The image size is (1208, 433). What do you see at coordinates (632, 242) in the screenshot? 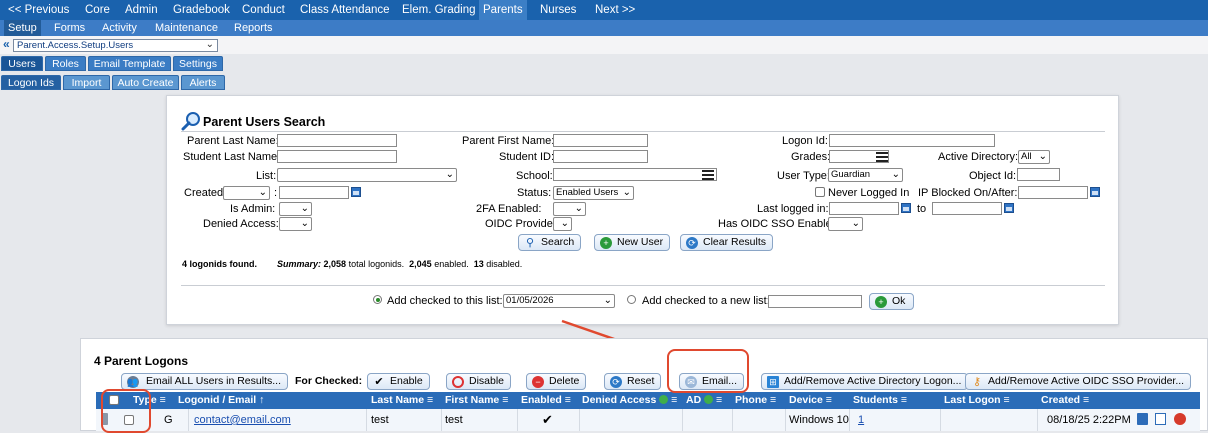
I see `new-user-button: + New User` at bounding box center [632, 242].